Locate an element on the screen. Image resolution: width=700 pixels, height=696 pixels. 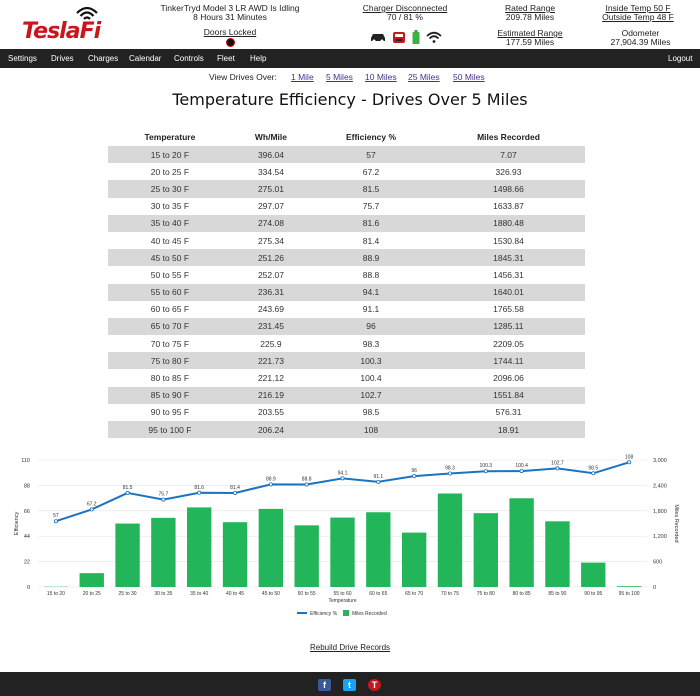
table-row: 85 to 90 F 216.19 102.7 1551.84 is located at coordinates (346, 395).